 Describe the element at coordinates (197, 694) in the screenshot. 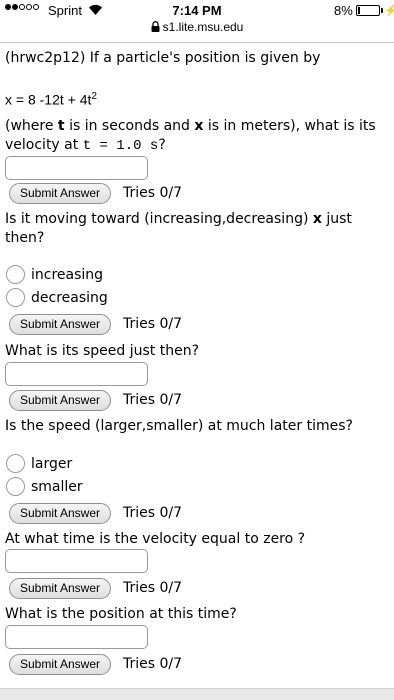

I see `browser-bottom-toolbar` at that location.